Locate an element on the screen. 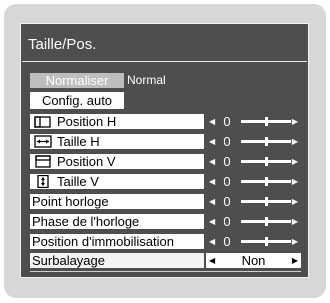  h-position-icon is located at coordinates (42, 122).